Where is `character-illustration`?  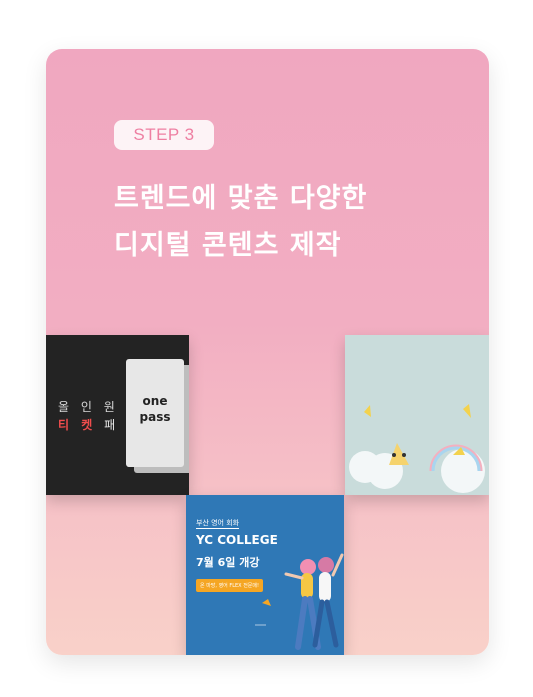
character-illustration is located at coordinates (417, 448).